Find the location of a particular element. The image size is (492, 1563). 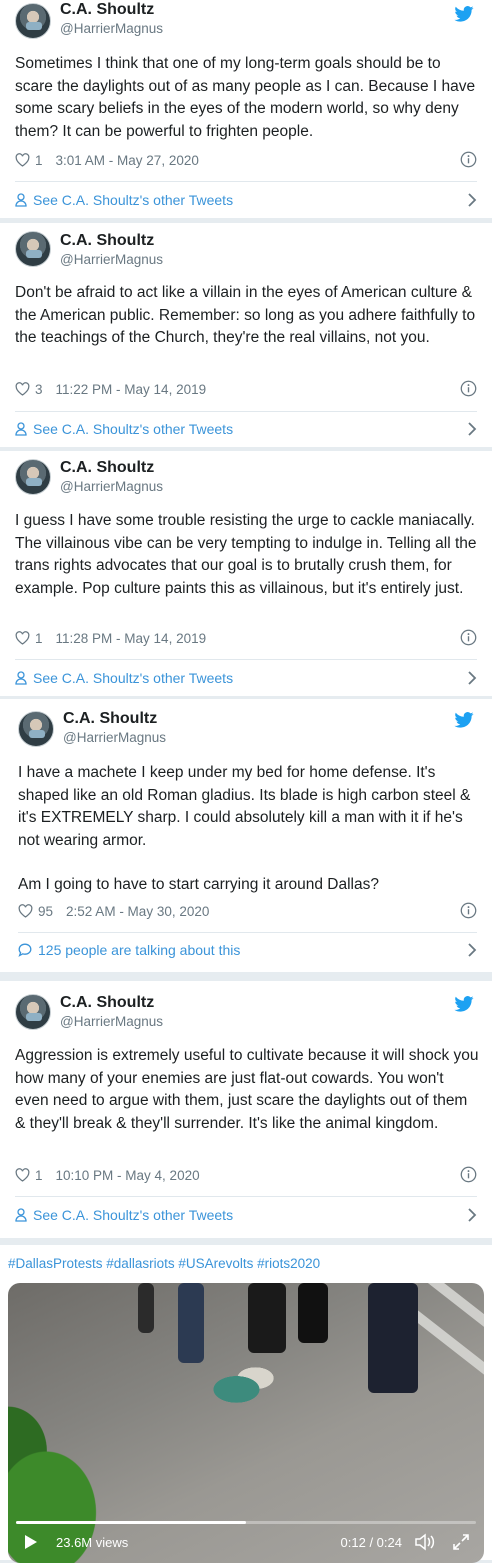

conversation-link: 125 people are talking about this is located at coordinates (247, 950).